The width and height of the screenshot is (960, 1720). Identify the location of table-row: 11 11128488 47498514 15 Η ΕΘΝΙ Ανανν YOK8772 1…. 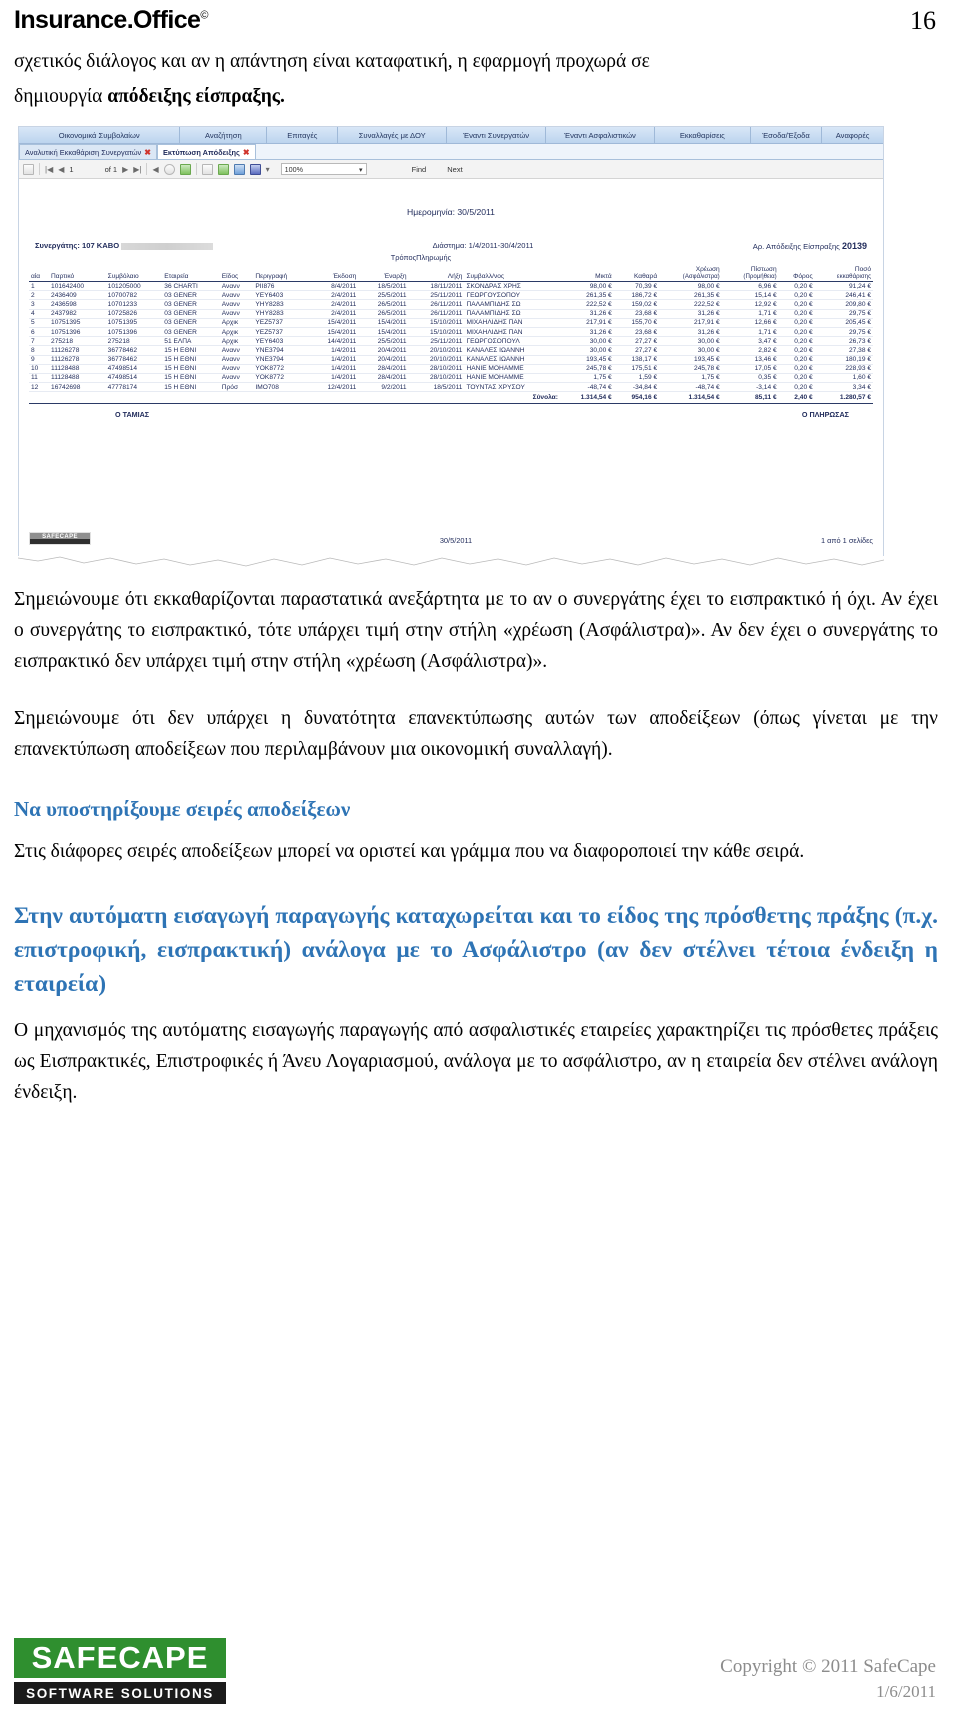
(451, 378).